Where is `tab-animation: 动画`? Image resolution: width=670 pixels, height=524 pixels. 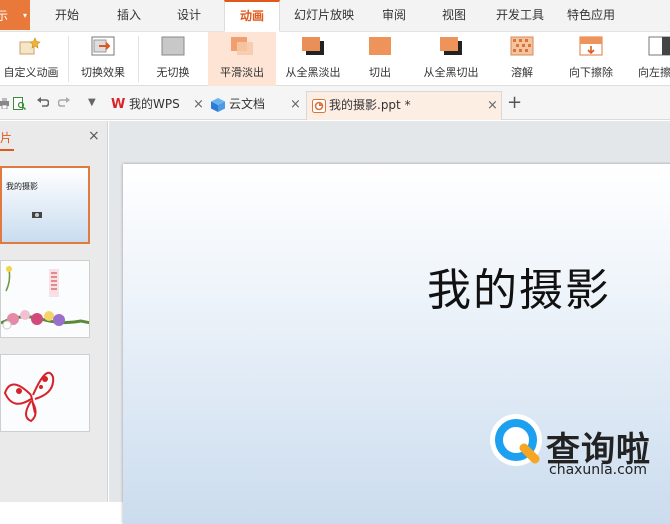
tab-animation: 动画 is located at coordinates (252, 16).